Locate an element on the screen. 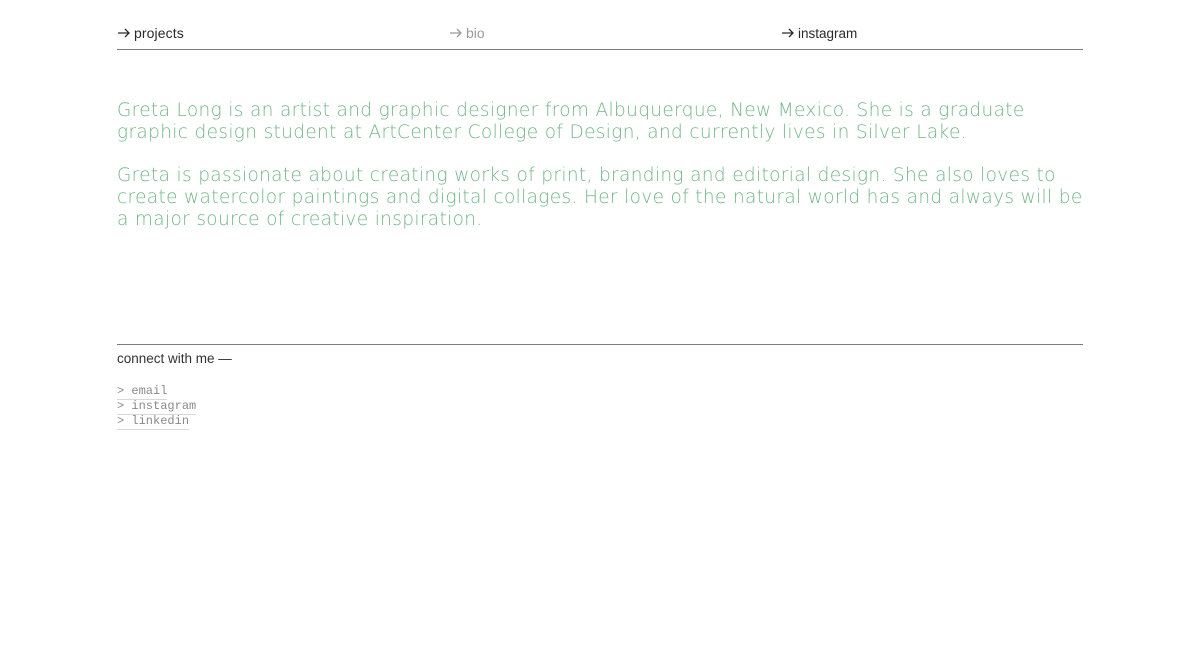  instagram-link: > instagram is located at coordinates (157, 407).